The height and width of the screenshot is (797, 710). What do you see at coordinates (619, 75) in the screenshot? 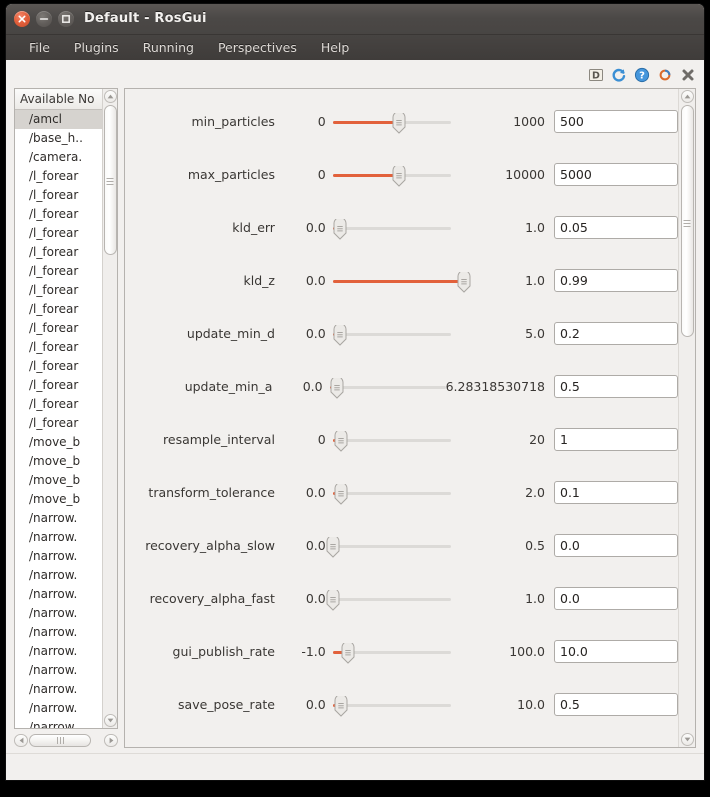
I see `reload-icon` at bounding box center [619, 75].